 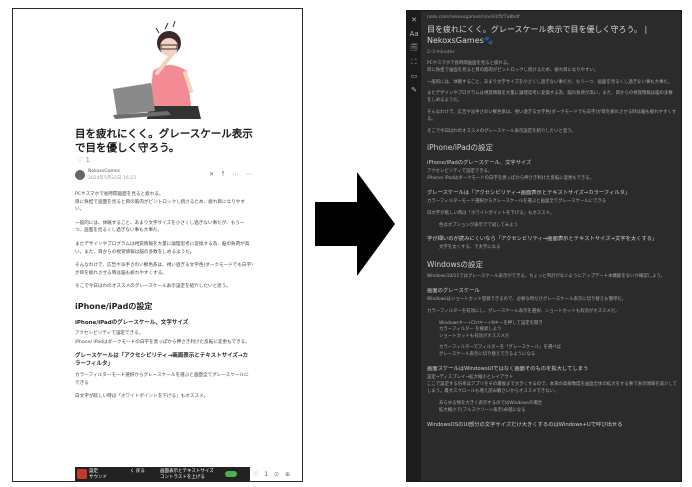 What do you see at coordinates (414, 76) in the screenshot?
I see `pocket-icon: ▭` at bounding box center [414, 76].